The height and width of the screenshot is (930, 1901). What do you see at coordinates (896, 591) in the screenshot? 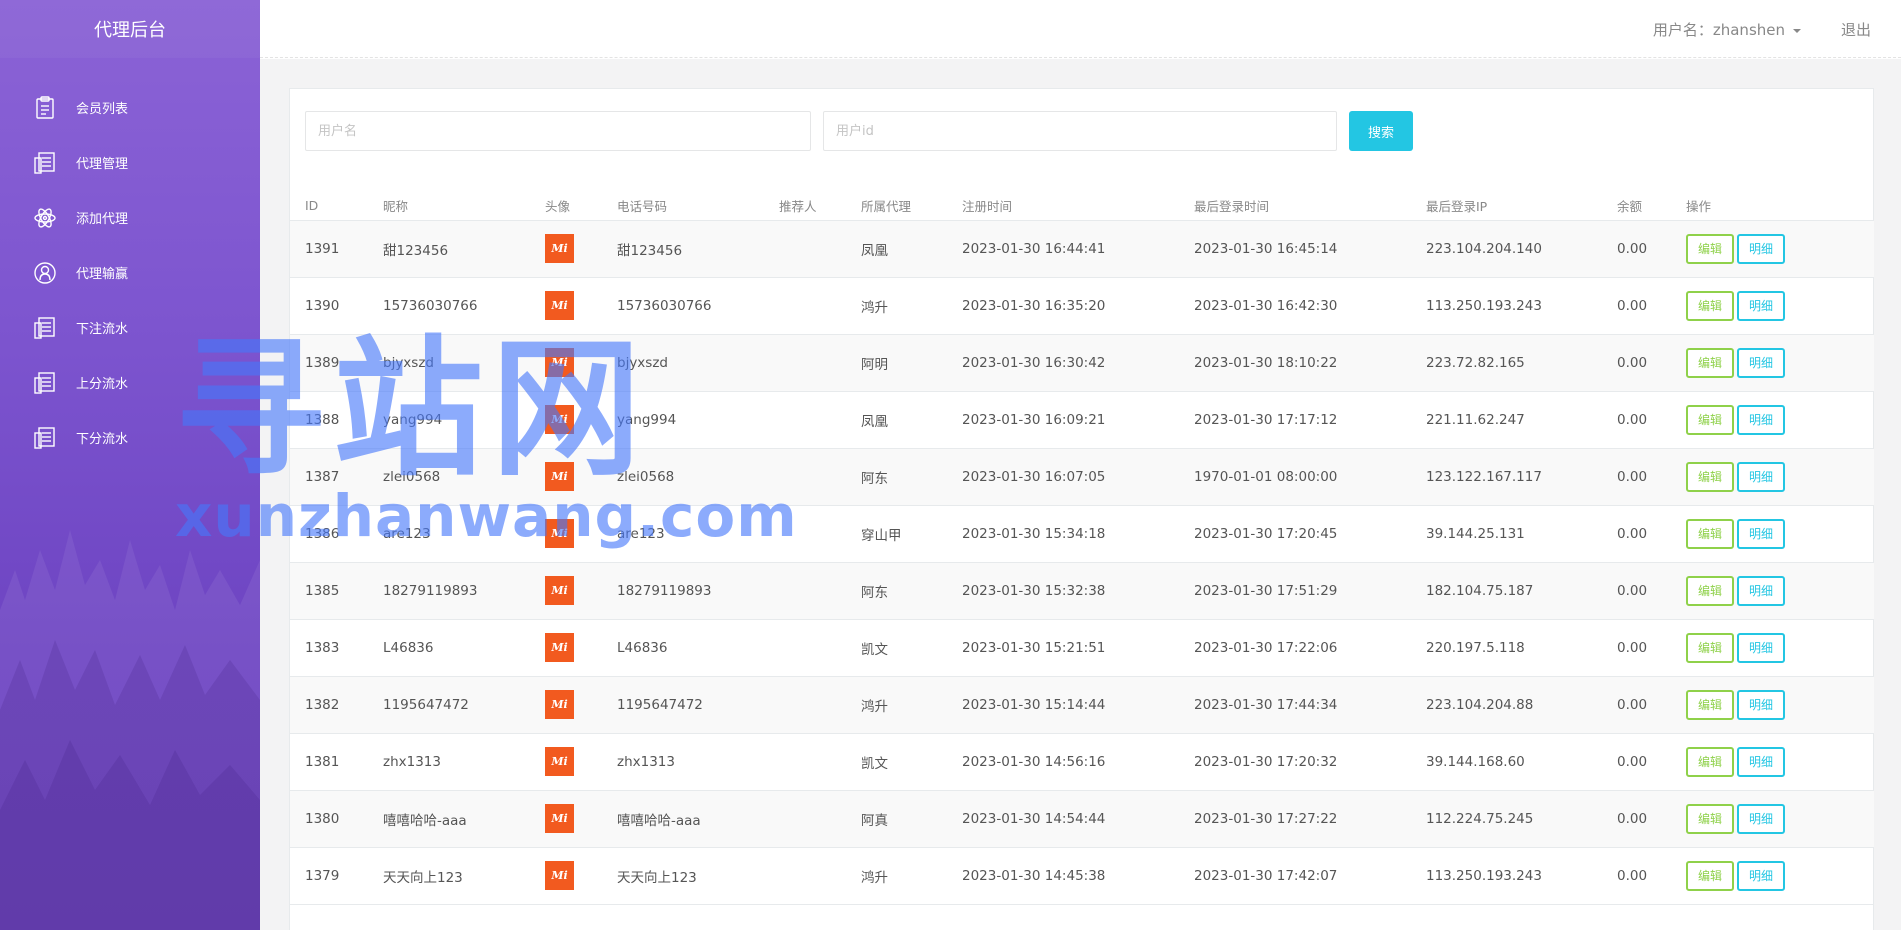
I see `cell-agent: 阿东` at bounding box center [896, 591].